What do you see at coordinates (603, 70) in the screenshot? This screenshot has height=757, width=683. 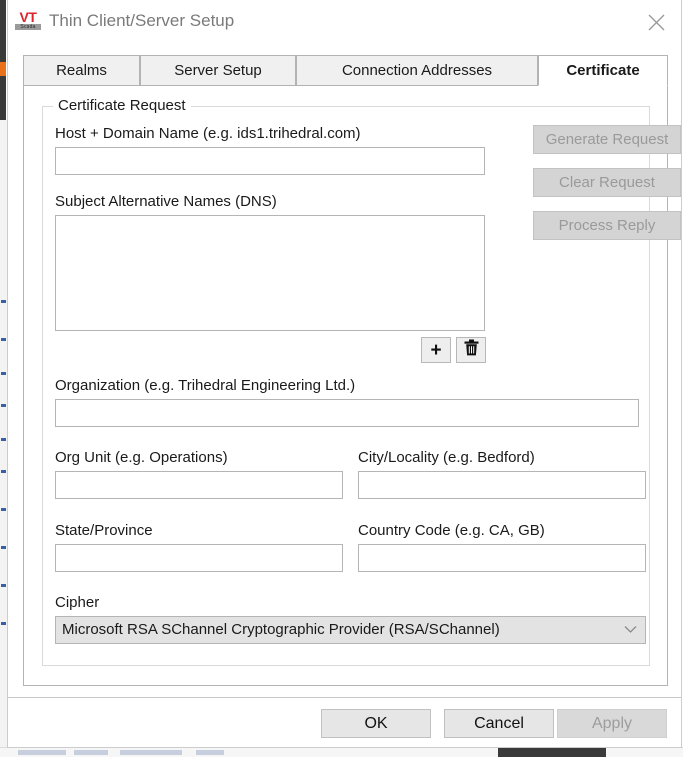 I see `tab-certificate: Certificate` at bounding box center [603, 70].